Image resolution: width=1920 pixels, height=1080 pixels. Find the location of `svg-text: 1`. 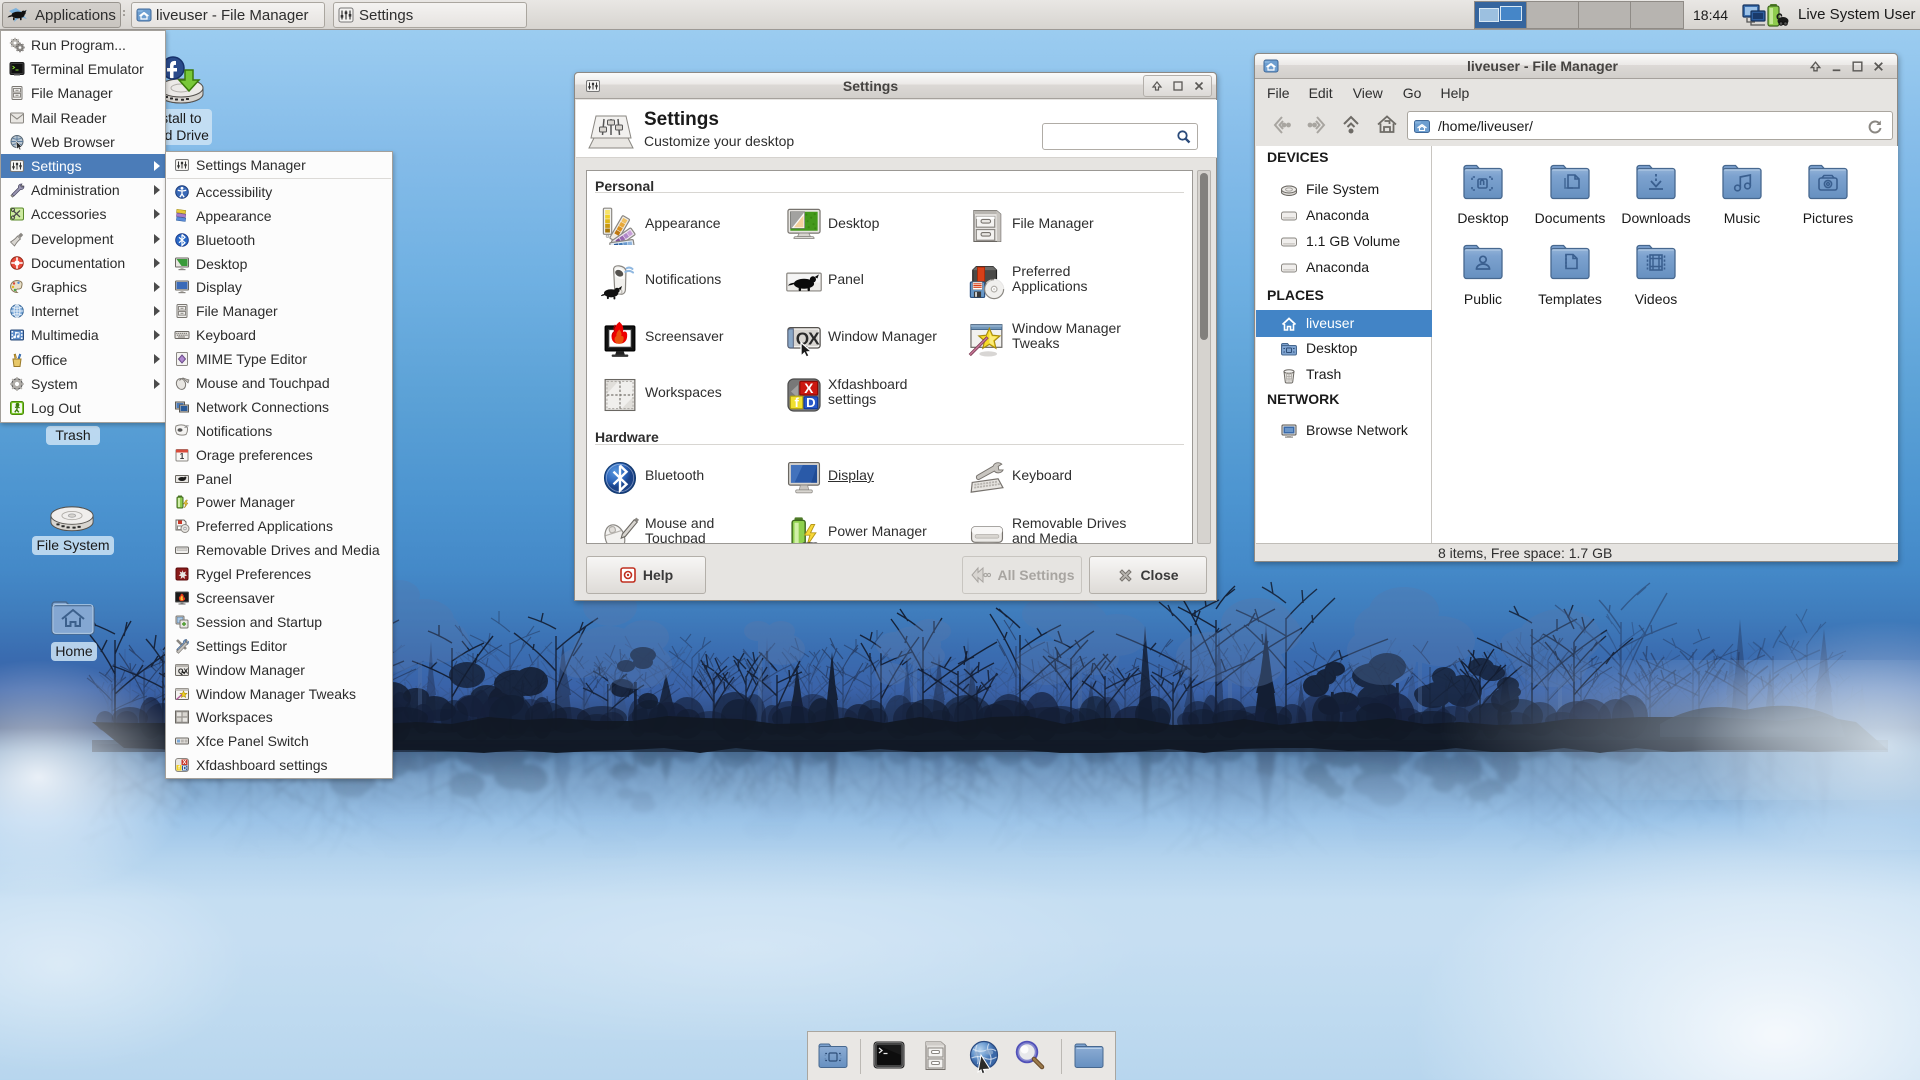

svg-text: 1 is located at coordinates (182, 456).